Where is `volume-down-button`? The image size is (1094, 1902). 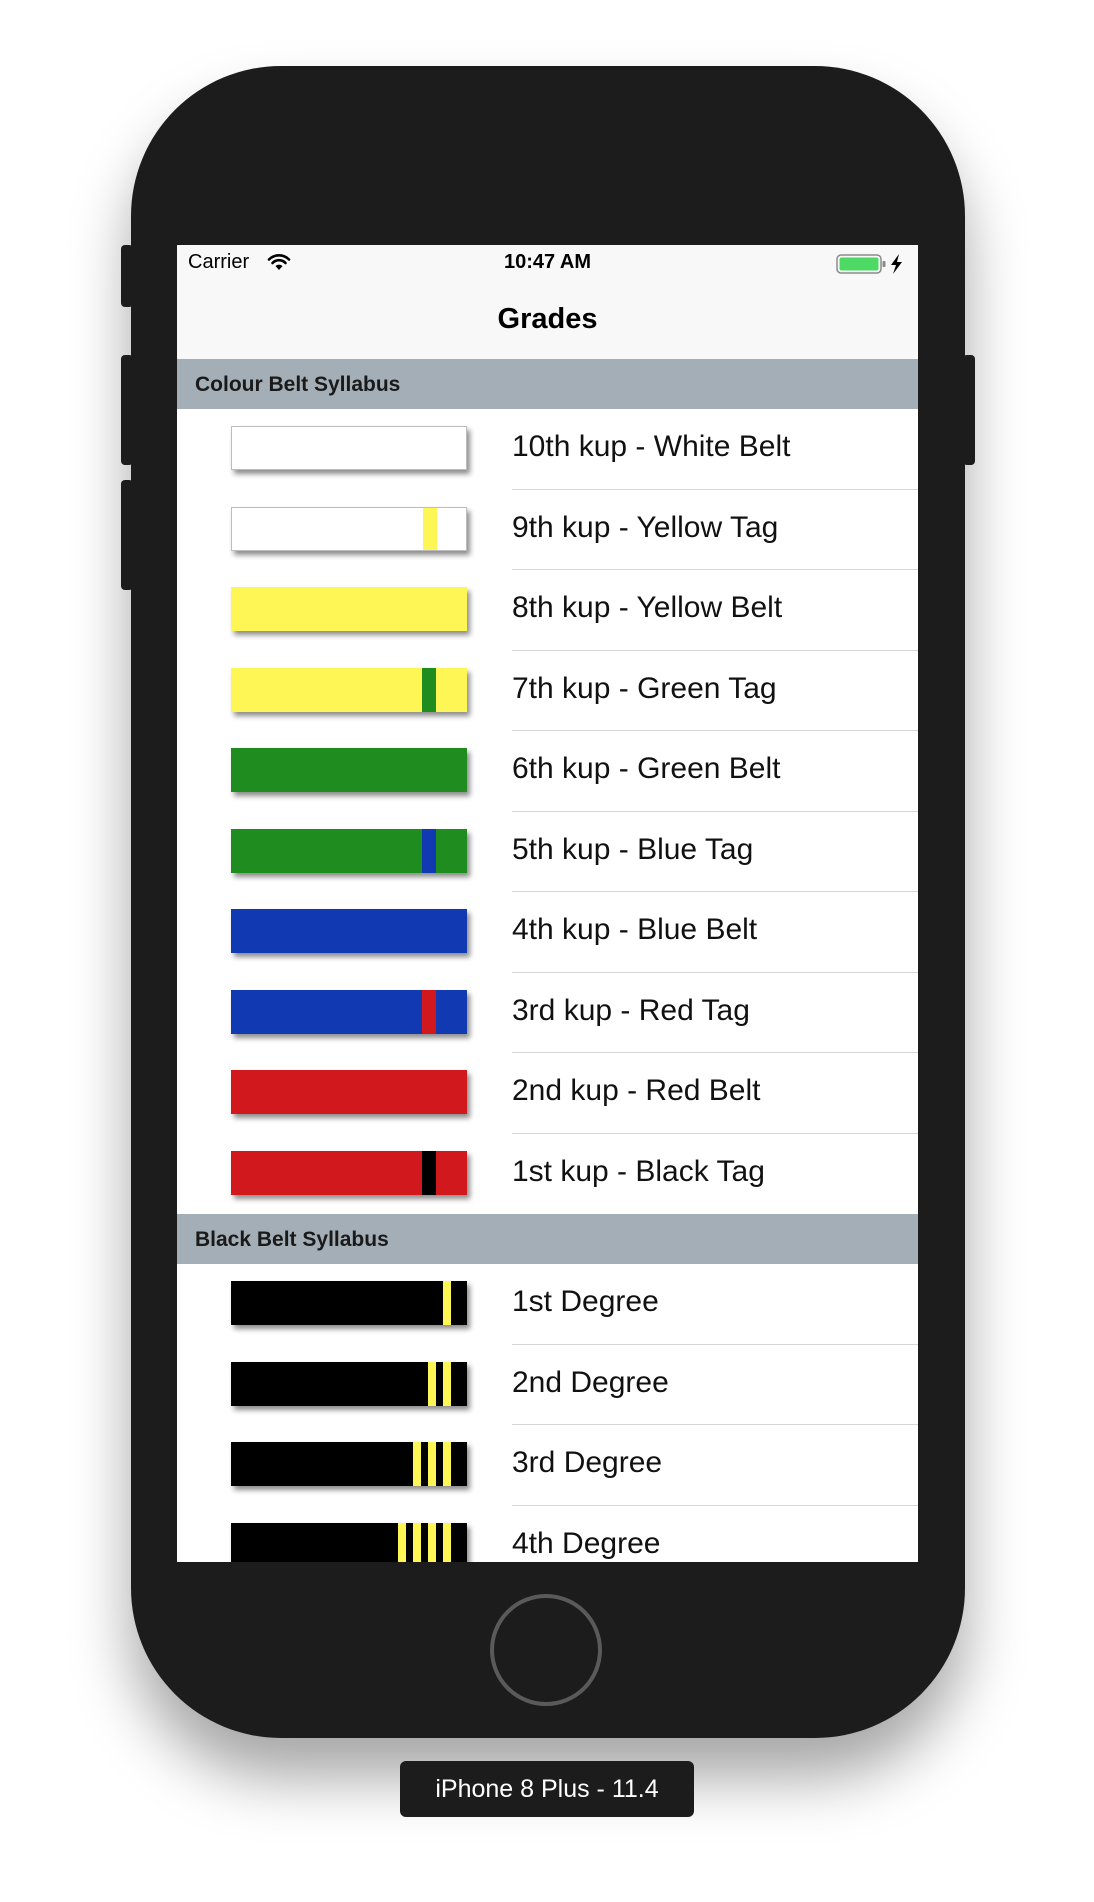
volume-down-button is located at coordinates (127, 535).